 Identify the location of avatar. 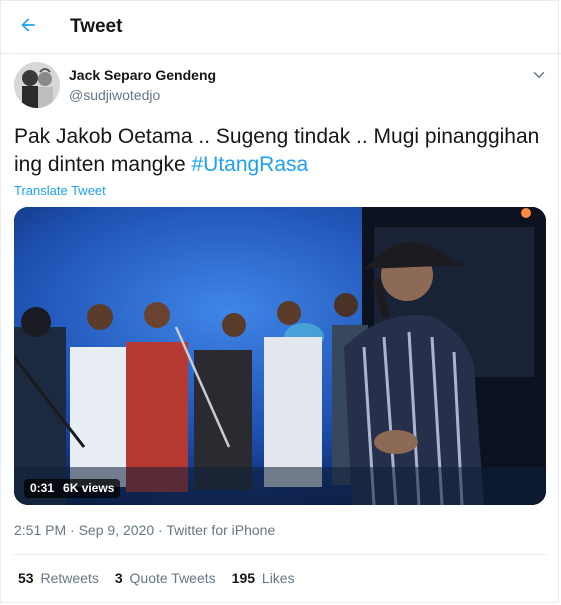
(37, 85).